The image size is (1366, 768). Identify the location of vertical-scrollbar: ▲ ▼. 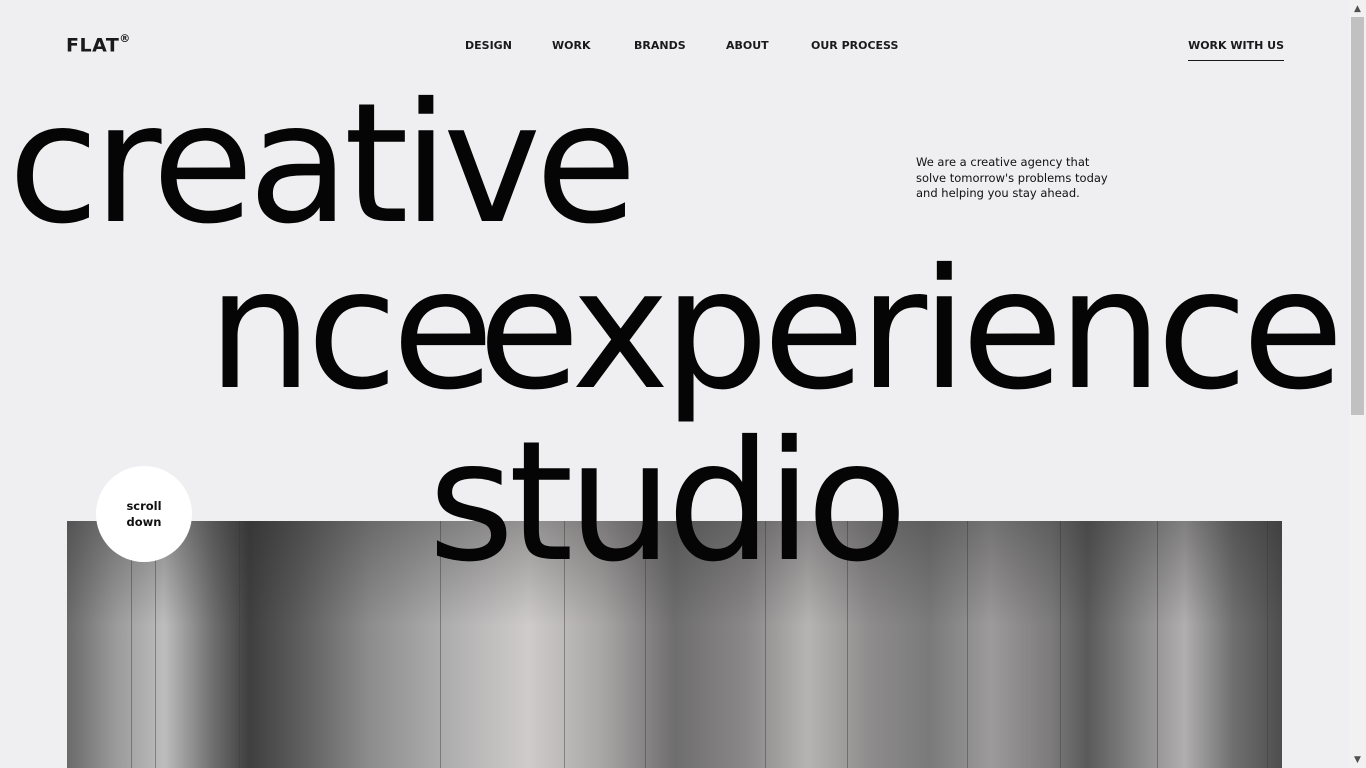
(1357, 384).